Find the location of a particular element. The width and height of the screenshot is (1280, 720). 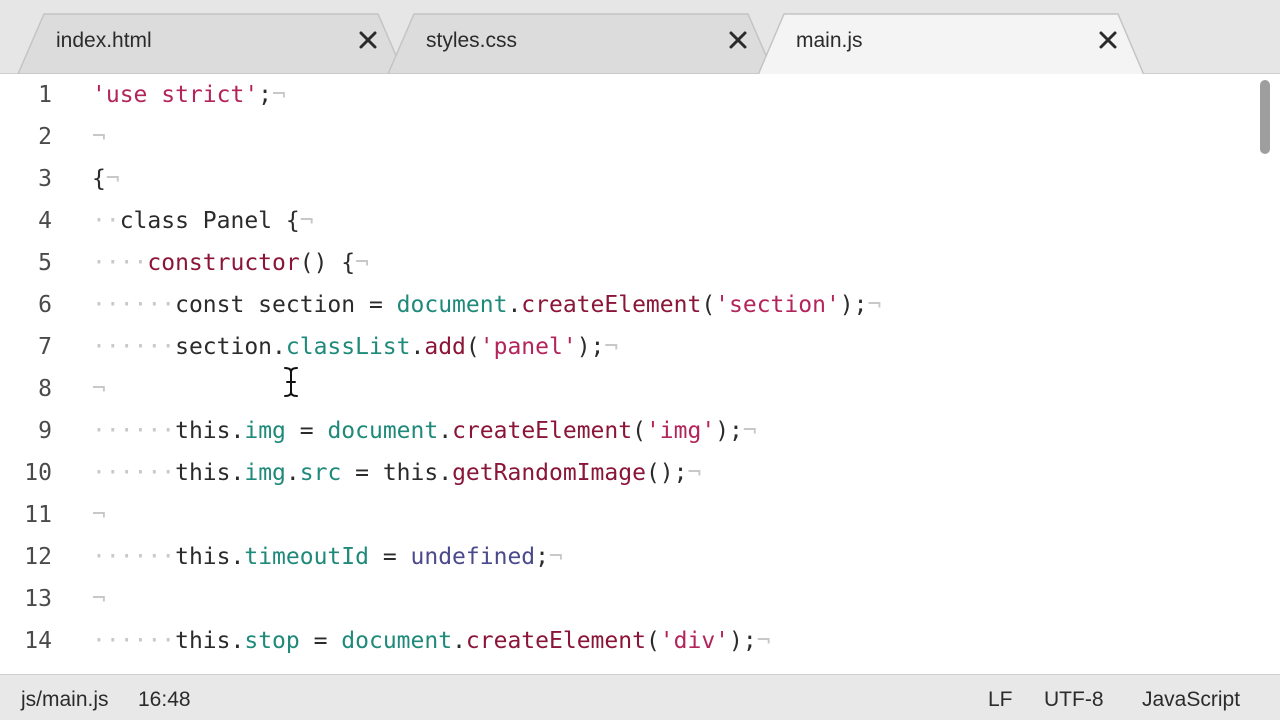

vertical-scrollbar is located at coordinates (1268, 374).